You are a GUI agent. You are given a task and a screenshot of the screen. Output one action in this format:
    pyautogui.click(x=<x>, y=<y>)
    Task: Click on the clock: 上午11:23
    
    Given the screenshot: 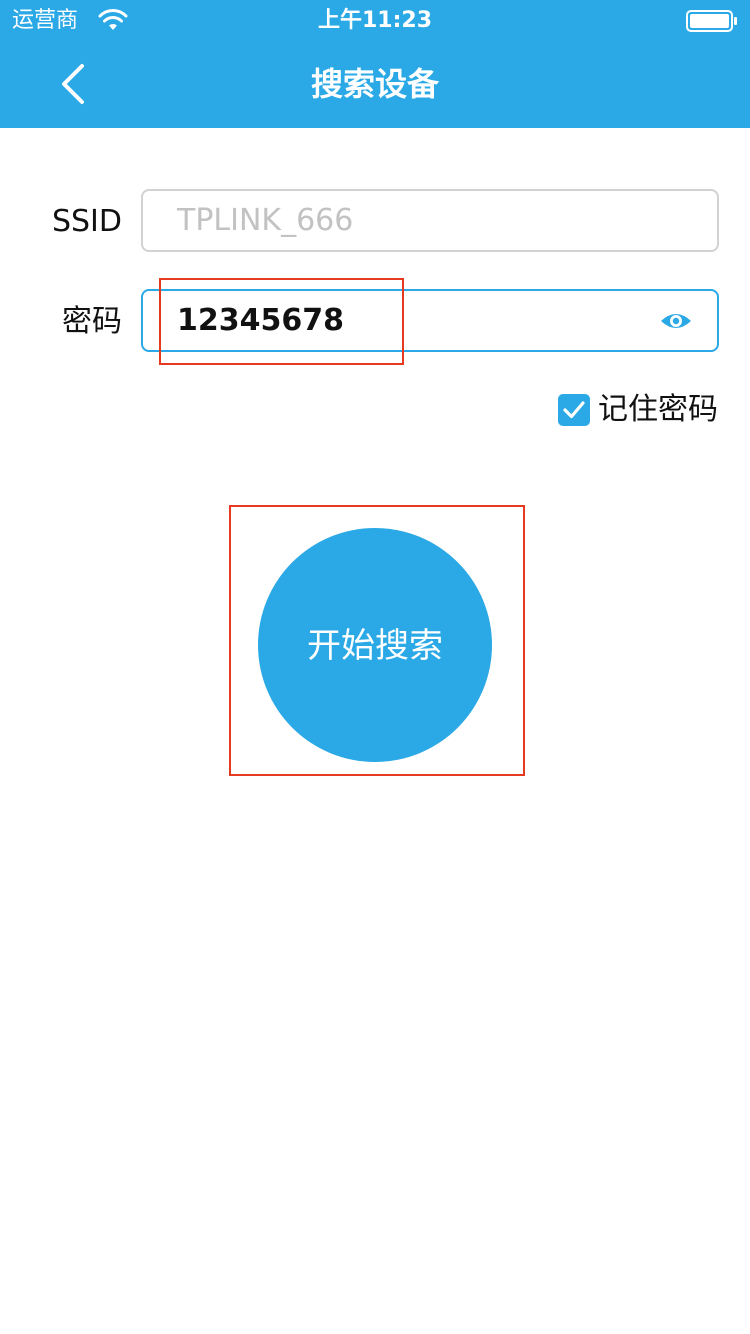 What is the action you would take?
    pyautogui.click(x=375, y=20)
    